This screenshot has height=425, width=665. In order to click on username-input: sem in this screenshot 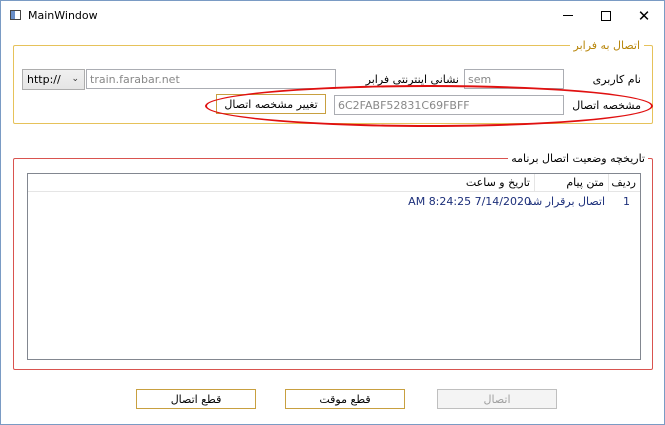, I will do `click(514, 79)`.